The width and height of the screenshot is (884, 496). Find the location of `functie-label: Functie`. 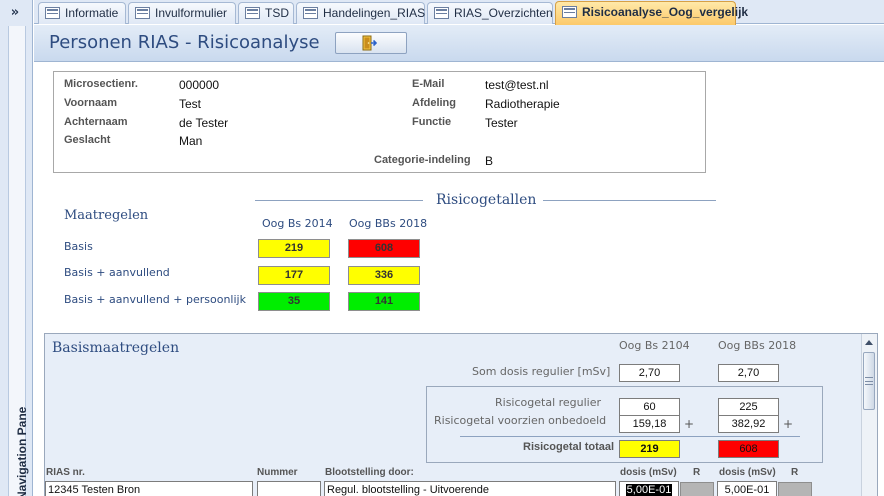

functie-label: Functie is located at coordinates (432, 122).